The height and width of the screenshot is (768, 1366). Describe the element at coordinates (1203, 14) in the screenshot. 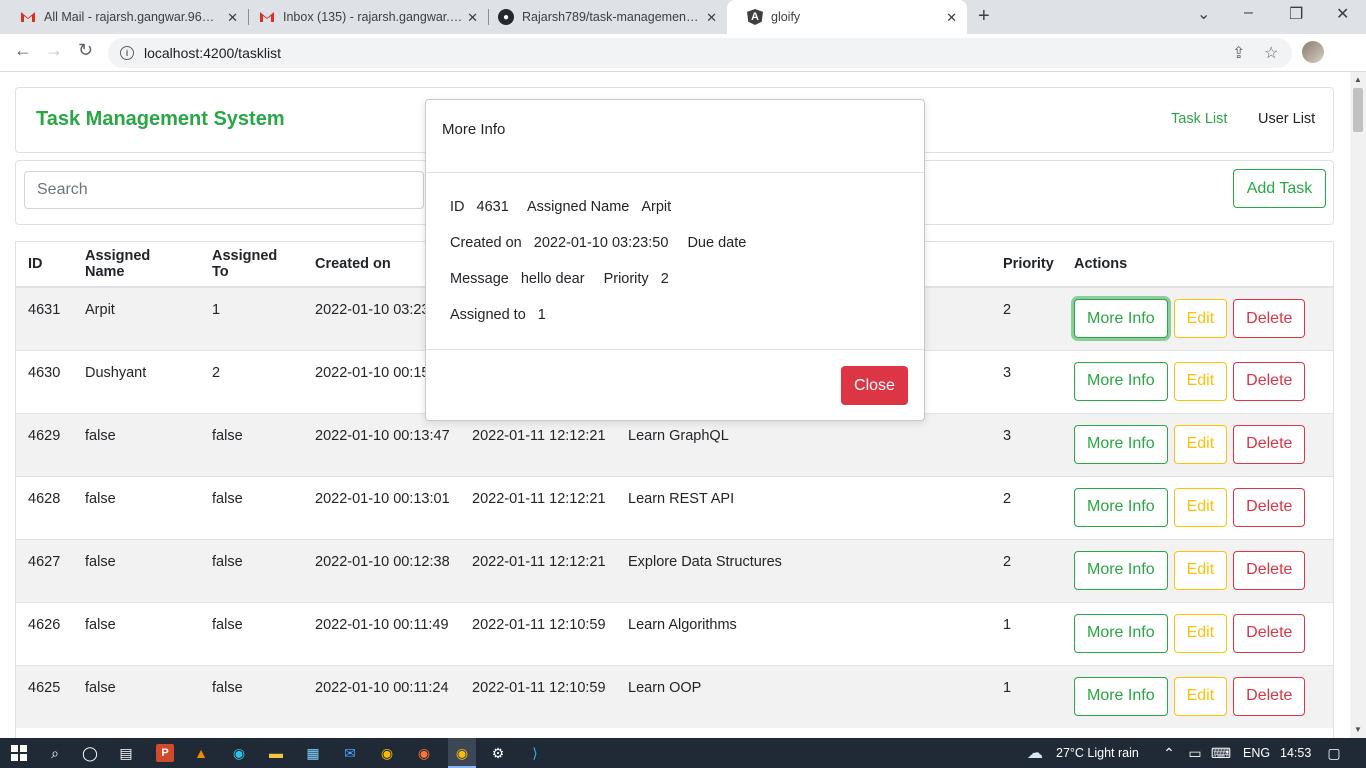

I see `tab-search-icon: ⌄` at that location.